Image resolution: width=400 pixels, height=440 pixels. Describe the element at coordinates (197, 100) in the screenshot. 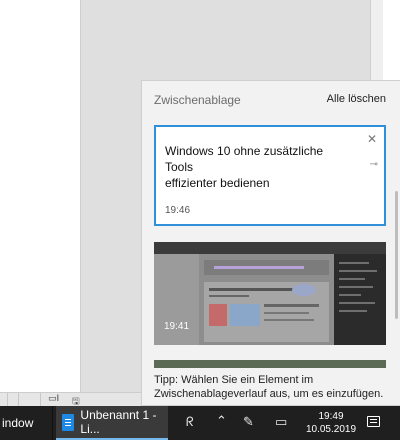

I see `flyout-title: Zwischenablage` at that location.